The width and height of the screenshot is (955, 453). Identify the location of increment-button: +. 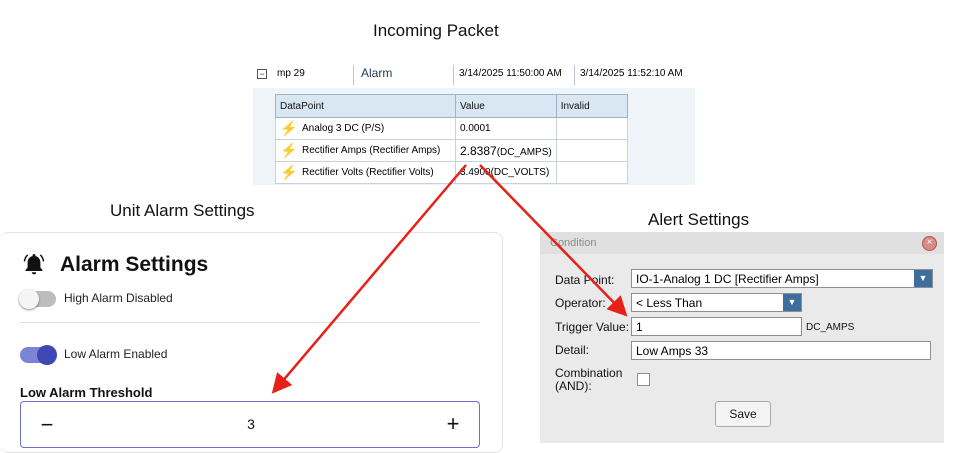
(453, 424).